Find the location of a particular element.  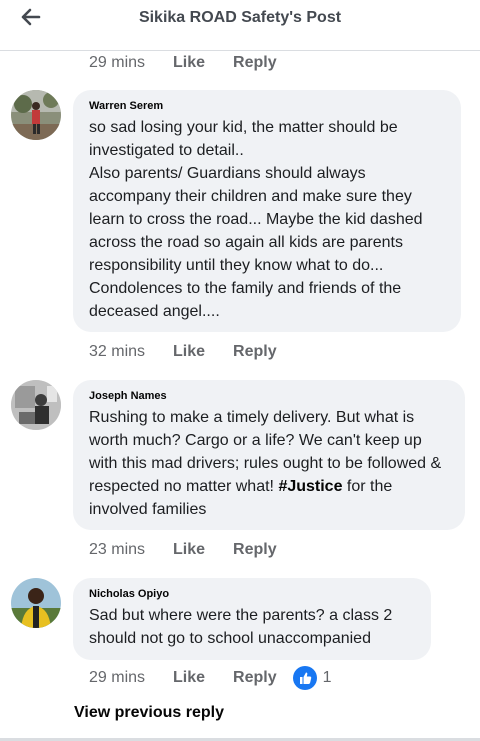

comment-meta: 29 mins Like Reply 1 is located at coordinates (210, 678).